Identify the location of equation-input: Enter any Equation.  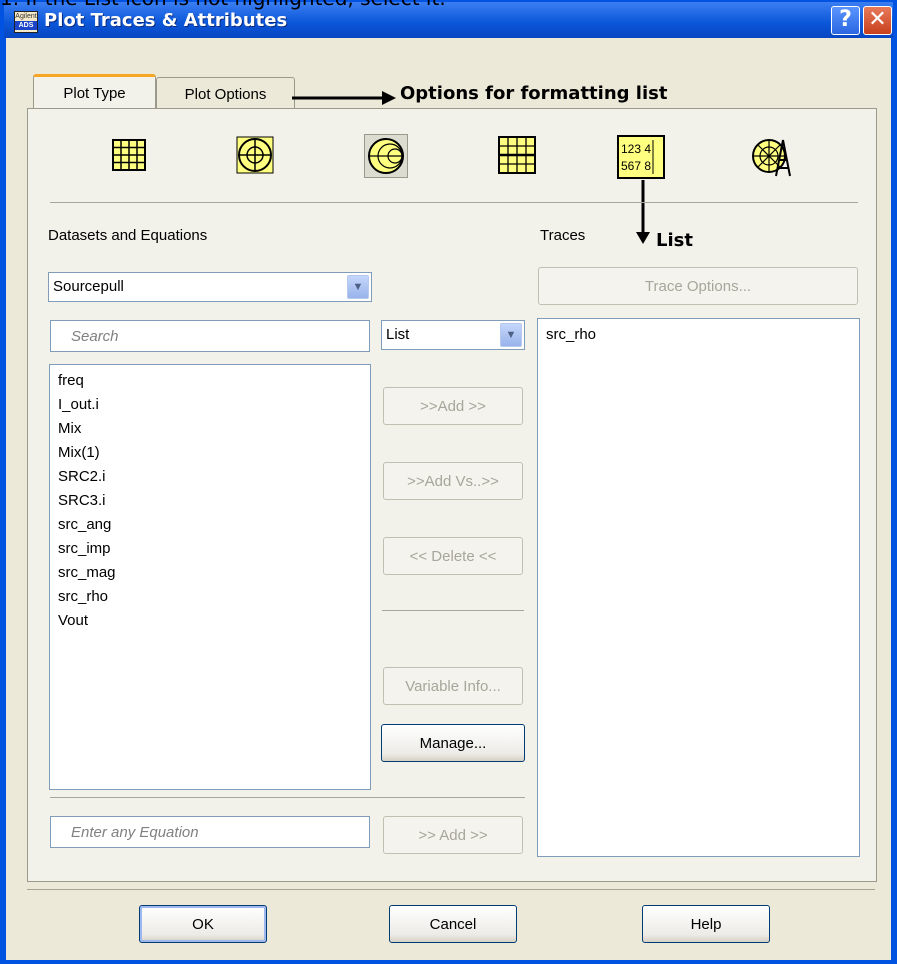
(210, 832).